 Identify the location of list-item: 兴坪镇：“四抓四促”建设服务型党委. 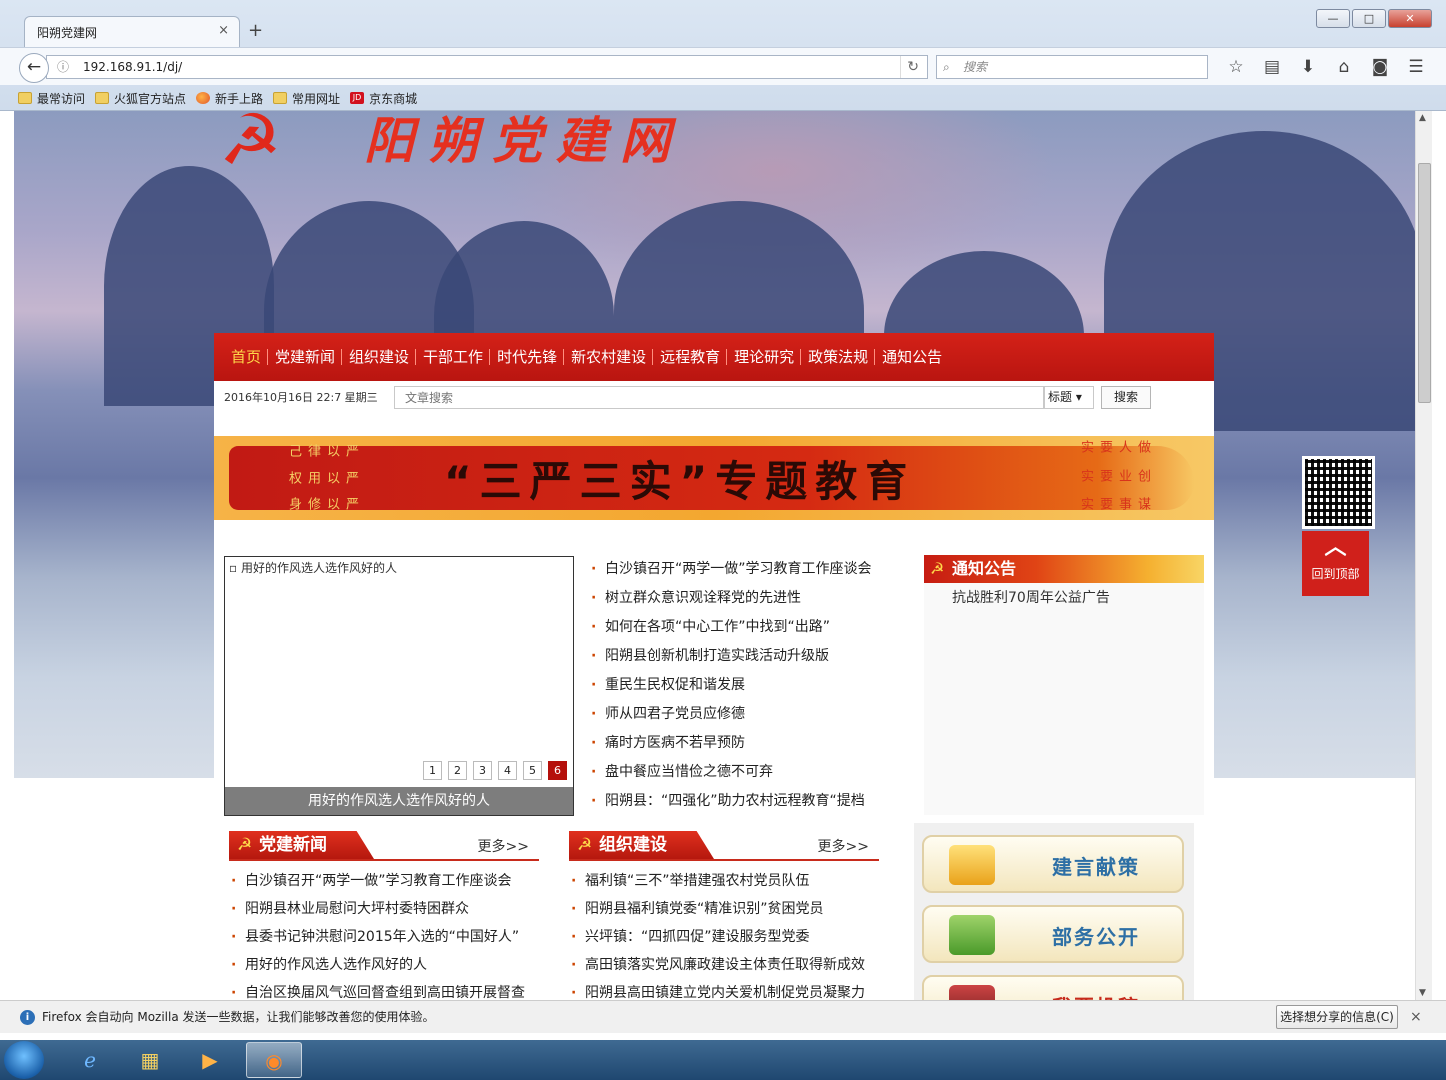
(724, 937).